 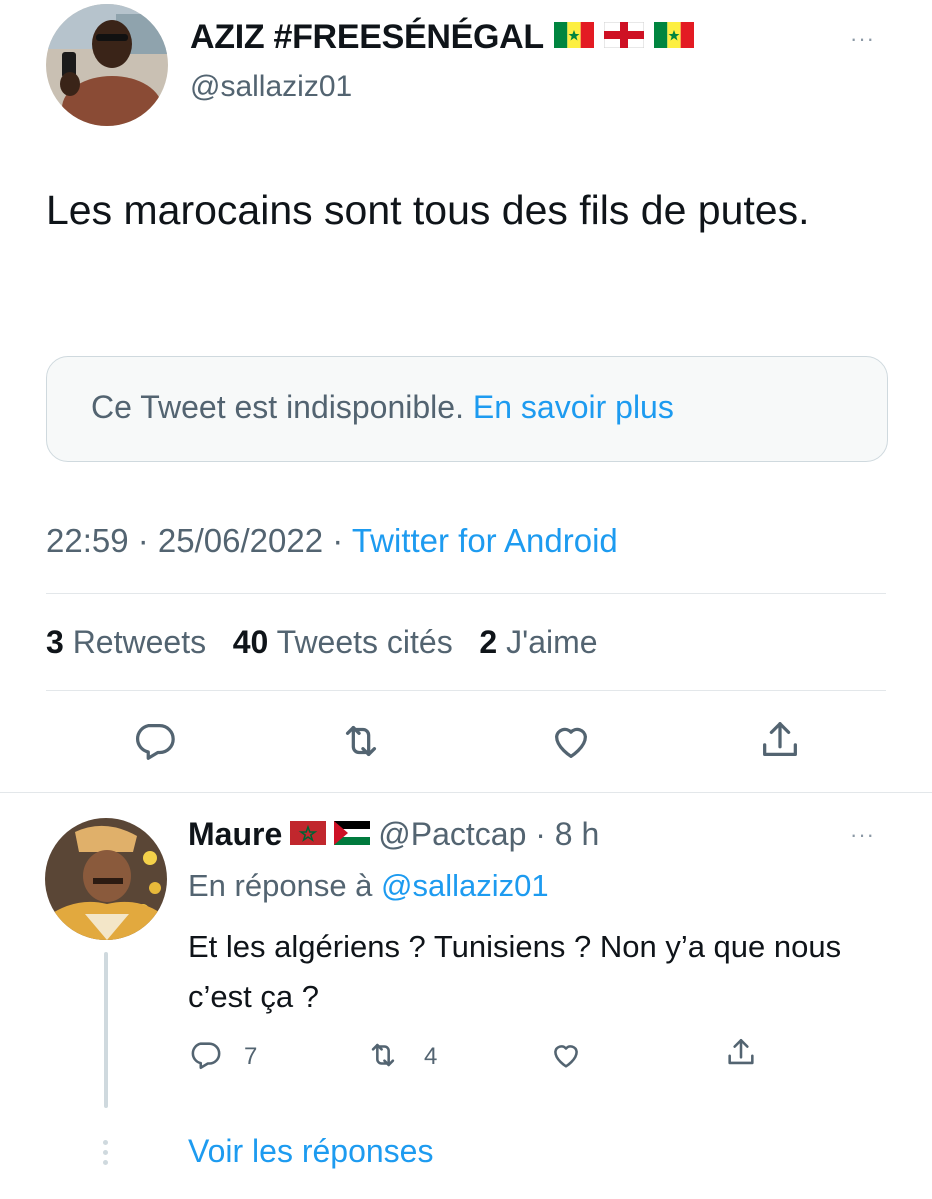 What do you see at coordinates (573, 407) in the screenshot?
I see `learn-more-link: En savoir plus` at bounding box center [573, 407].